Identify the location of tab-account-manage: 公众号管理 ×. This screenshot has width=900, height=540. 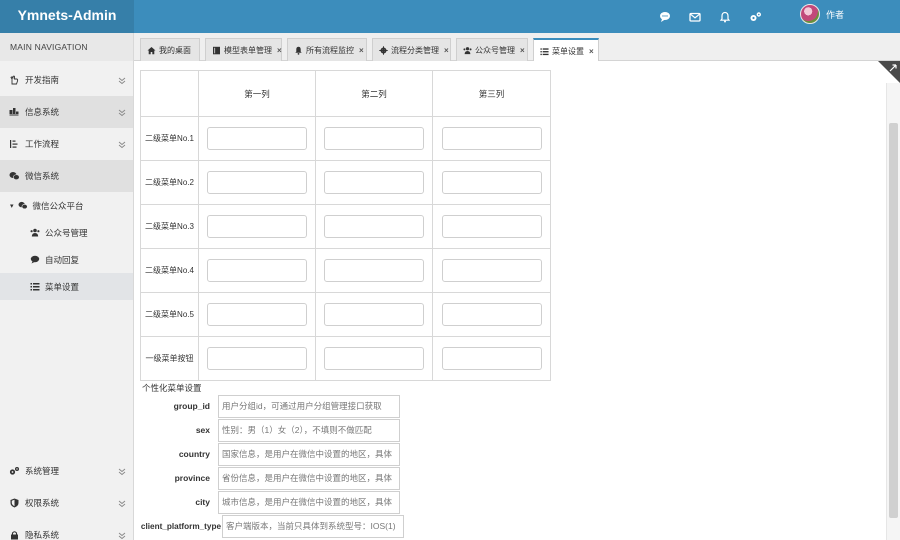
(492, 49).